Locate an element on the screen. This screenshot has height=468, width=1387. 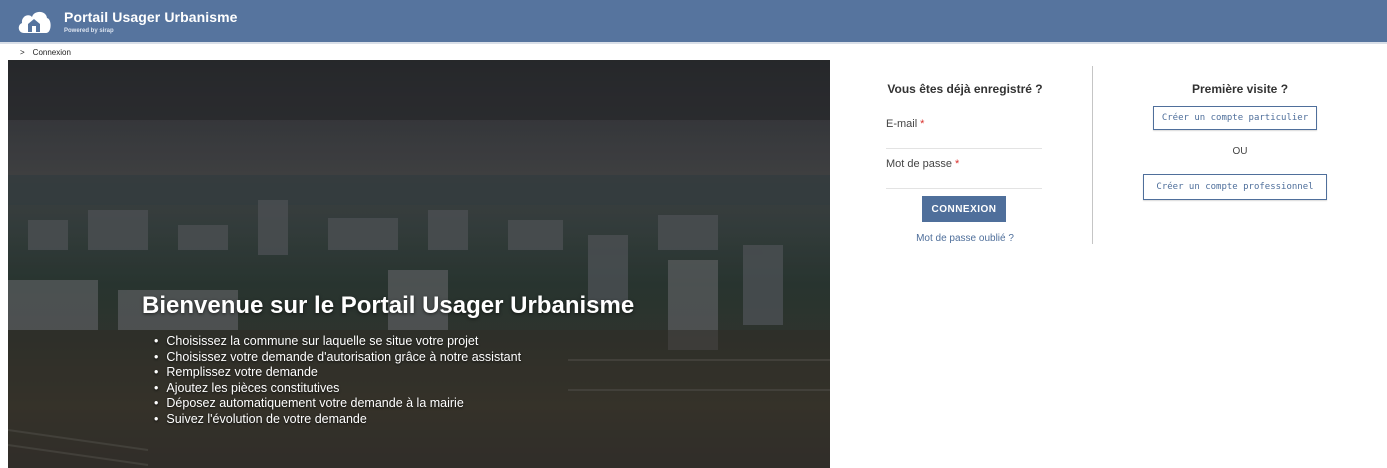
list-item: Ajoutez les pièces constitutives is located at coordinates (337, 389).